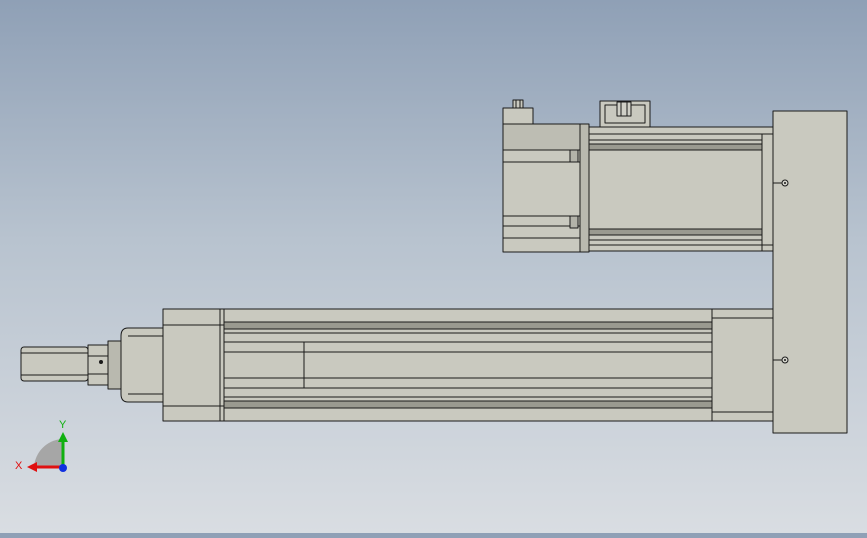 This screenshot has width=867, height=538. What do you see at coordinates (638, 176) in the screenshot?
I see `servo-motor` at bounding box center [638, 176].